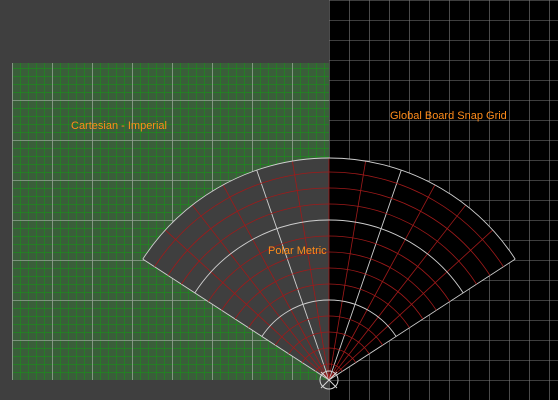 The width and height of the screenshot is (558, 400). What do you see at coordinates (297, 251) in the screenshot?
I see `polar-region-label: Polar Metric` at bounding box center [297, 251].